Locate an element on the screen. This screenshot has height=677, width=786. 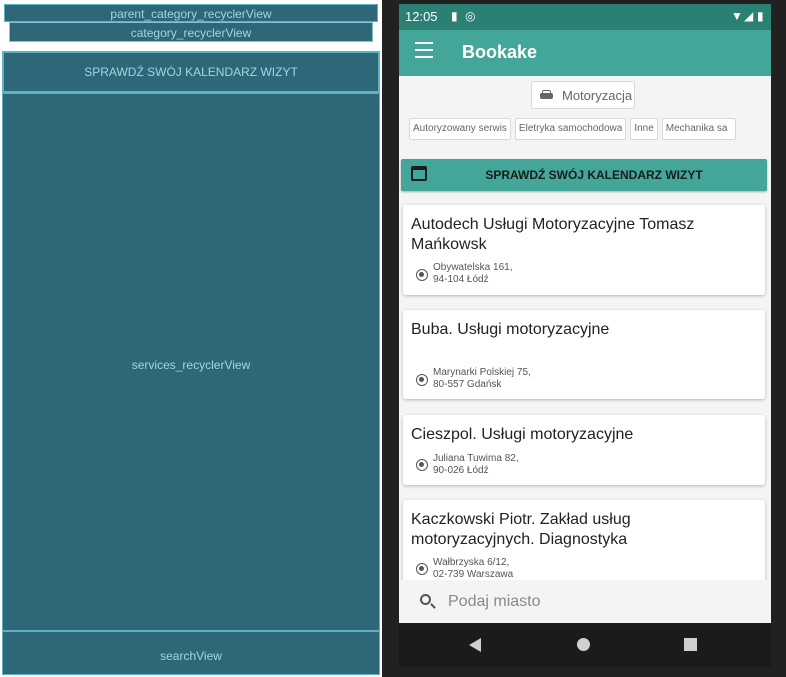
home-icon is located at coordinates (583, 644).